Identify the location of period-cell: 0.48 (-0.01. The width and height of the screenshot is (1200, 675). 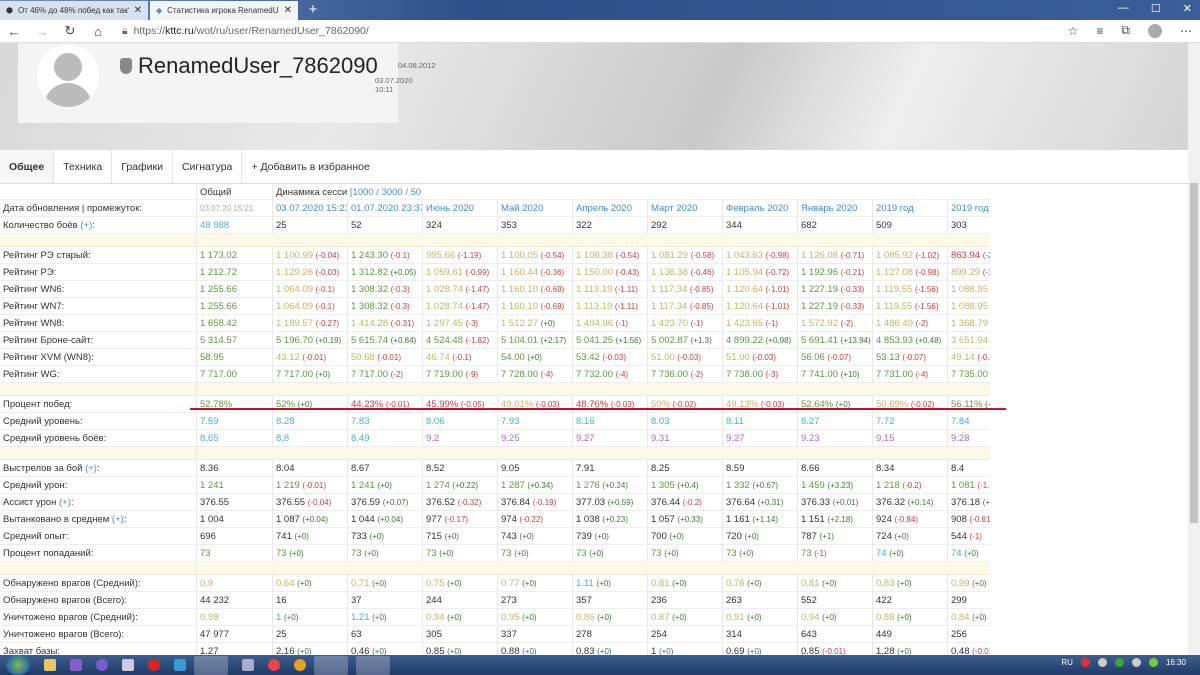
(969, 649).